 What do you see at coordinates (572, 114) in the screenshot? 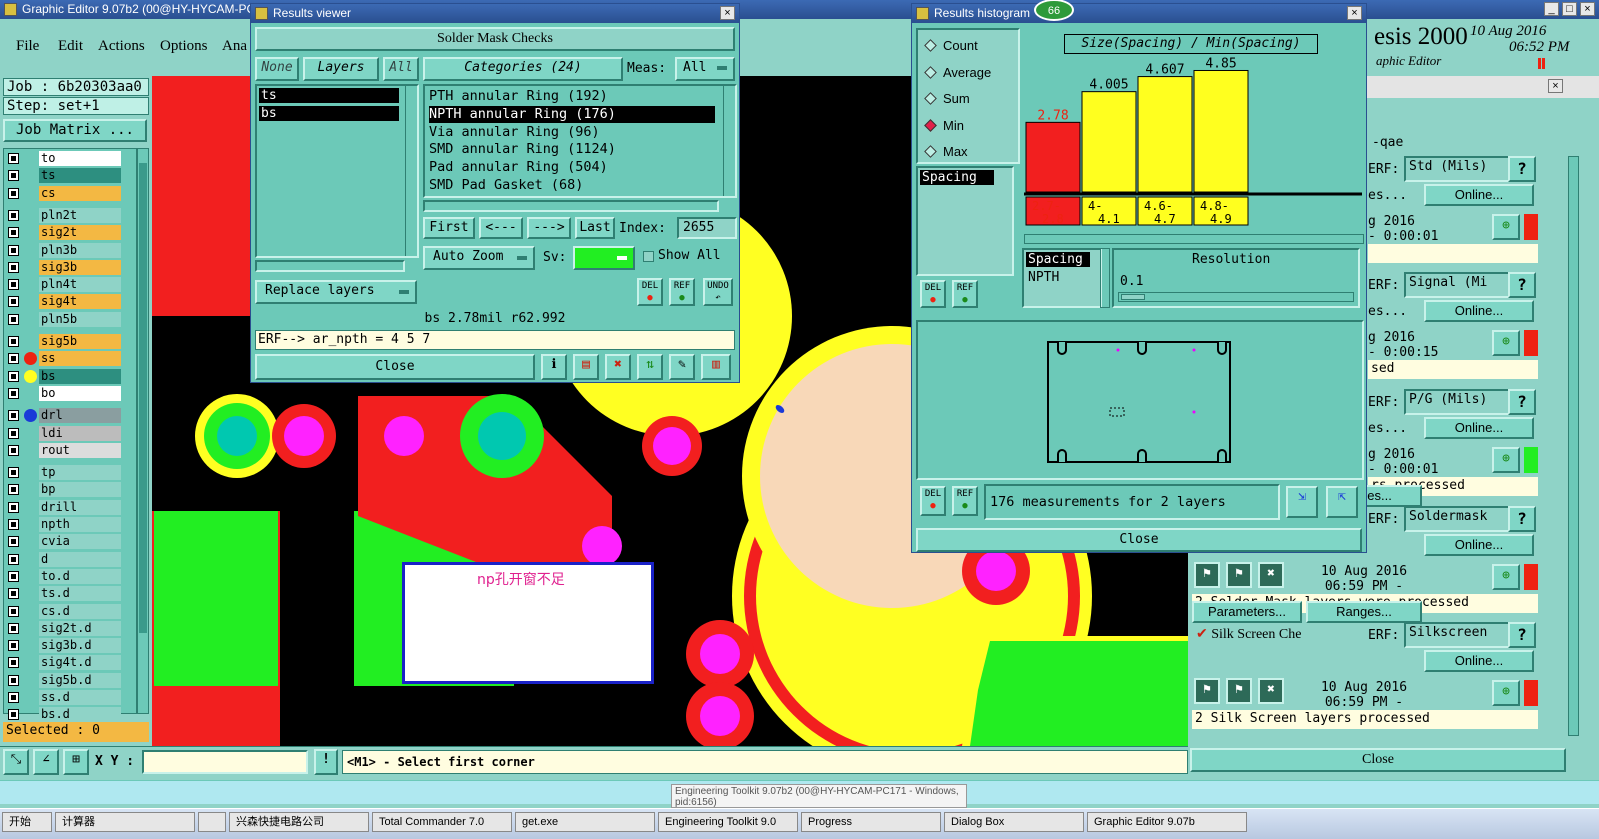
I see `category-item: NPTH annular Ring (176)` at bounding box center [572, 114].